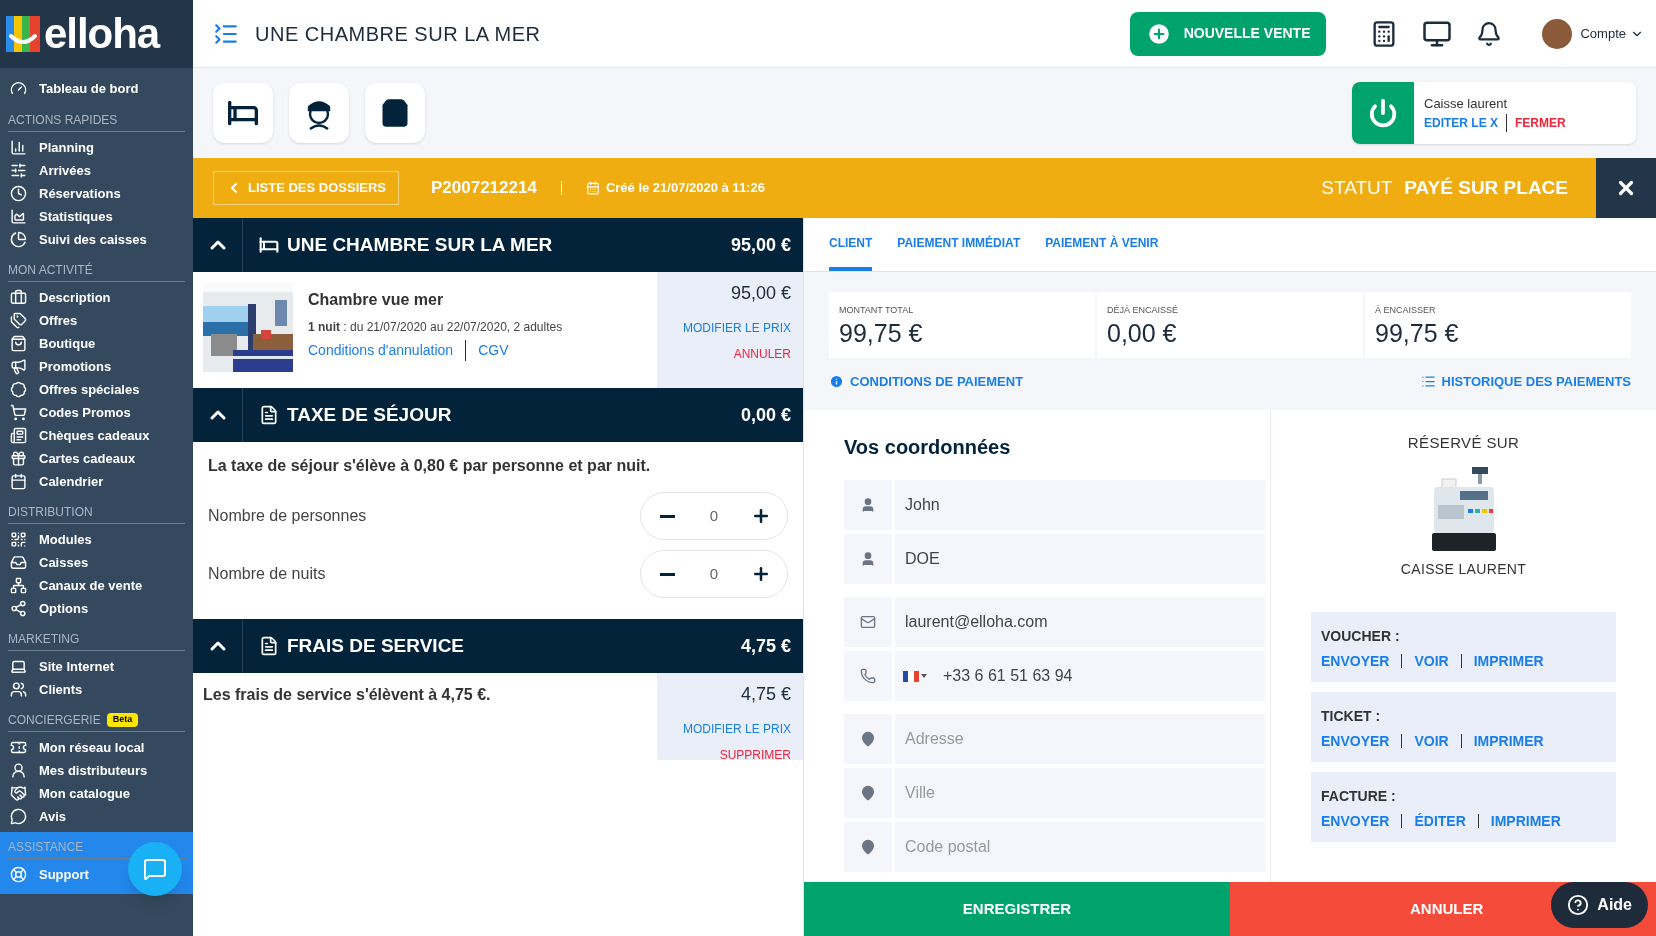 Image resolution: width=1656 pixels, height=936 pixels. I want to click on sidebar-item: Clients, so click(96, 689).